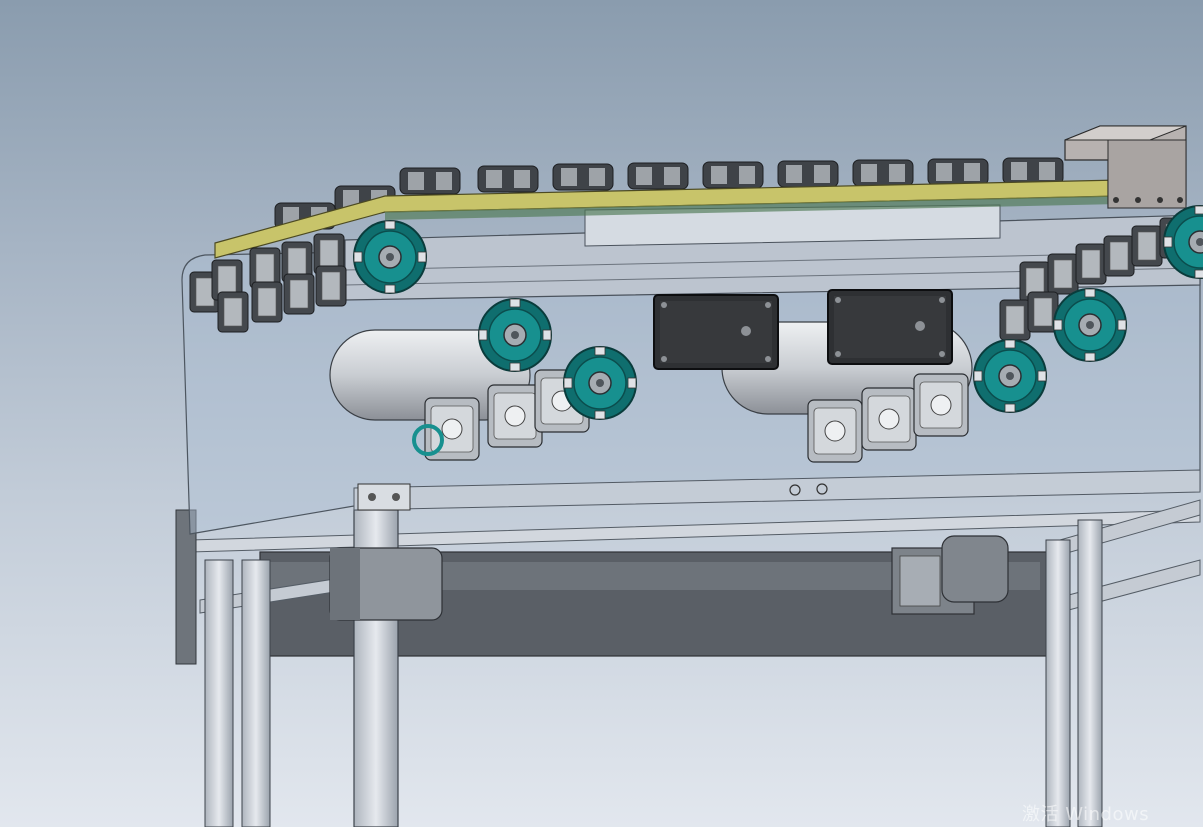  I want to click on motor-block-left, so click(716, 332).